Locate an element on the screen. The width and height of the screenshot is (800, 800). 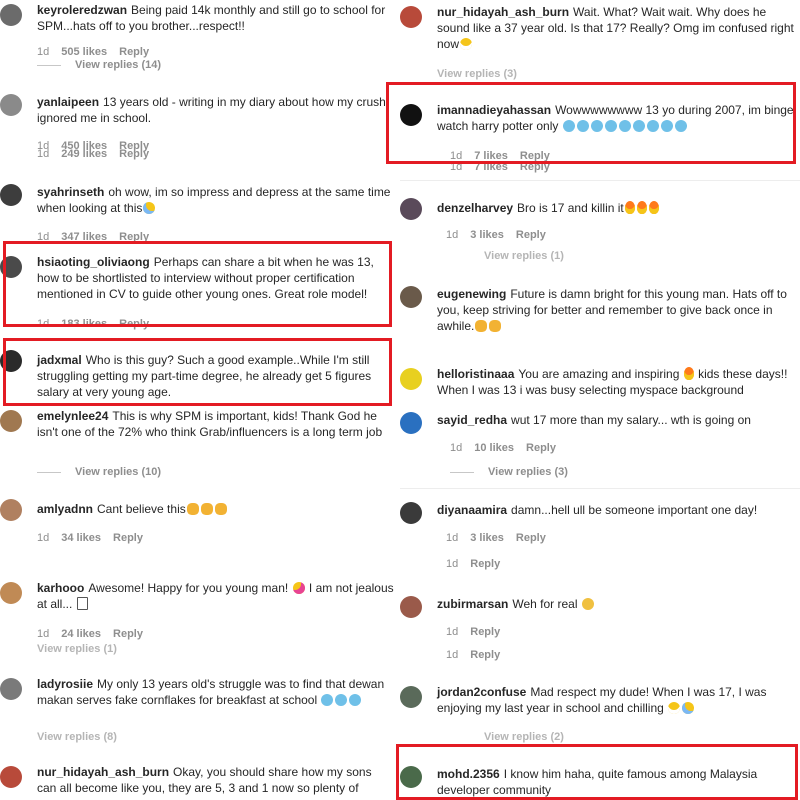
comment-username: syahrinseth is located at coordinates (70, 192).